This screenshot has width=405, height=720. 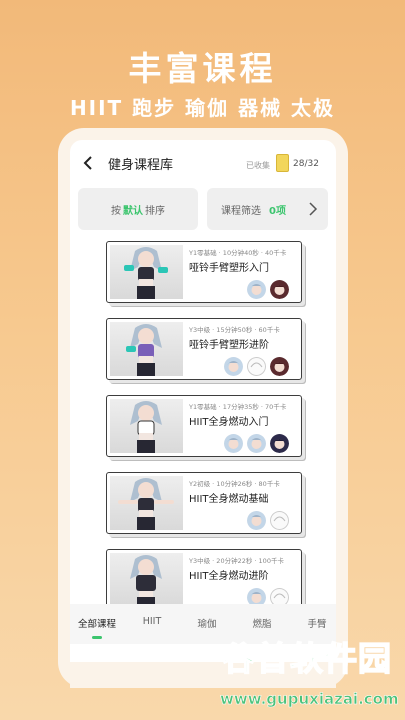 What do you see at coordinates (277, 211) in the screenshot?
I see `filter-count: 0项` at bounding box center [277, 211].